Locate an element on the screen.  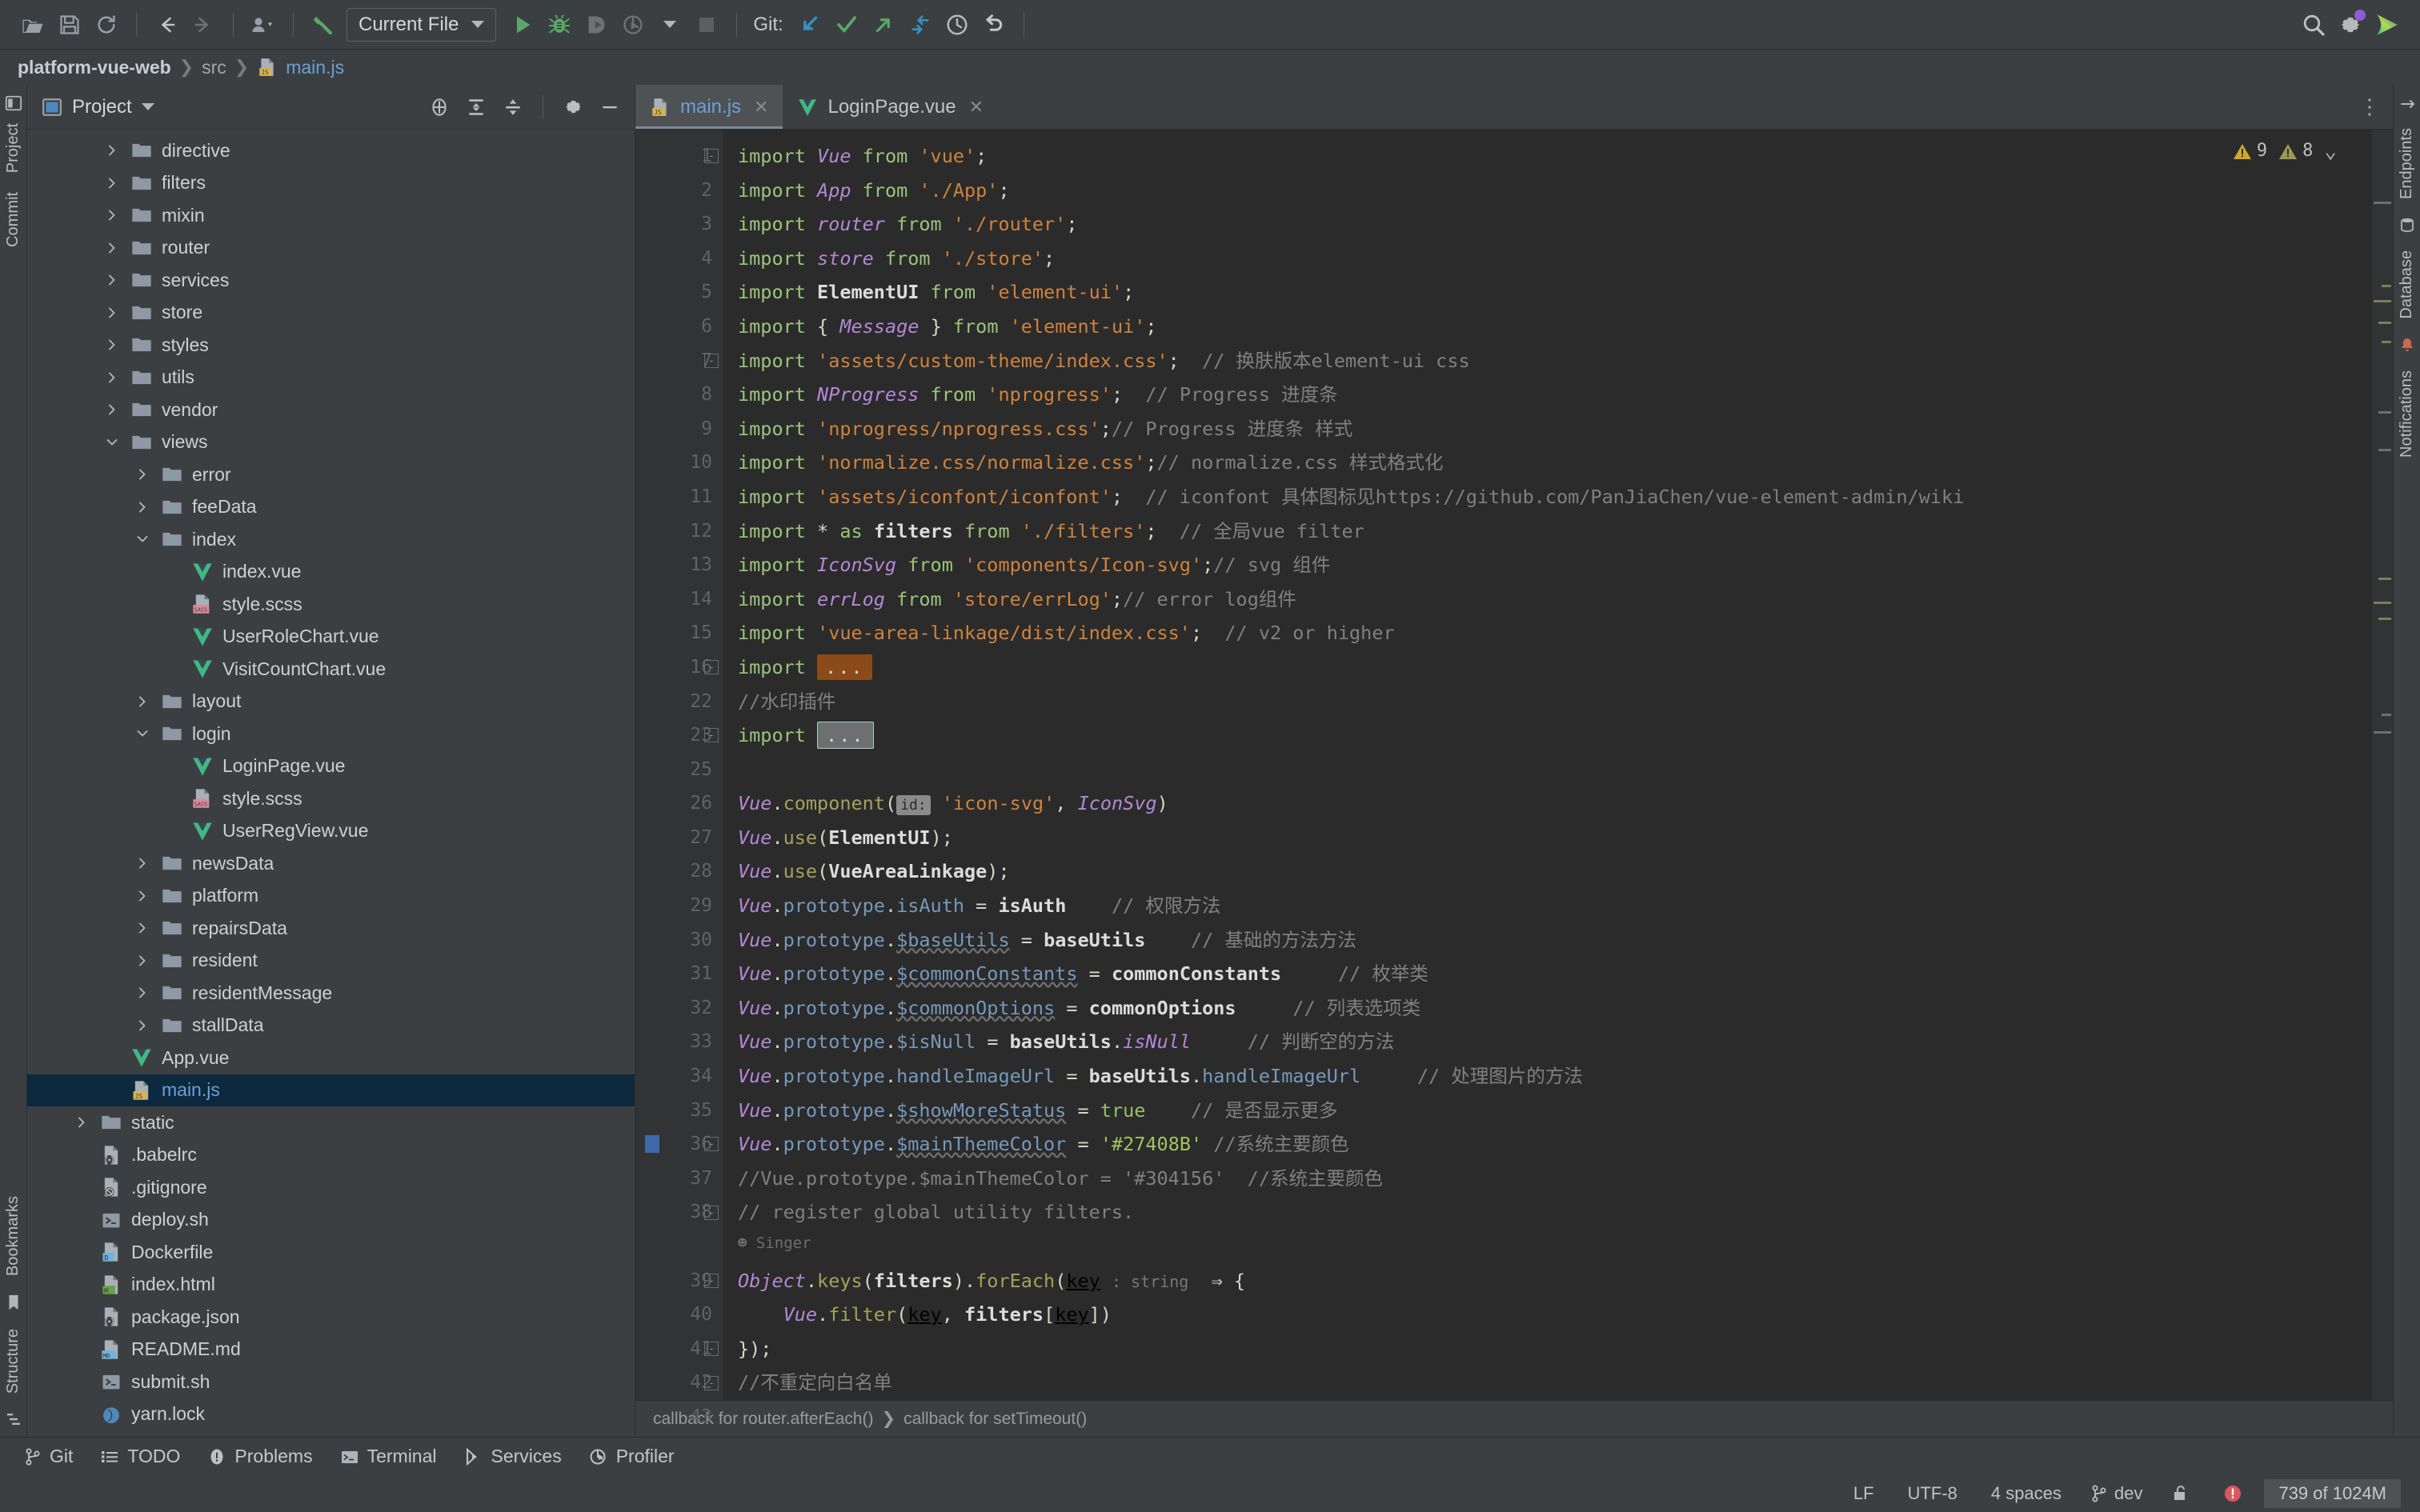
tool-window-terminal: Terminal is located at coordinates (388, 1456).